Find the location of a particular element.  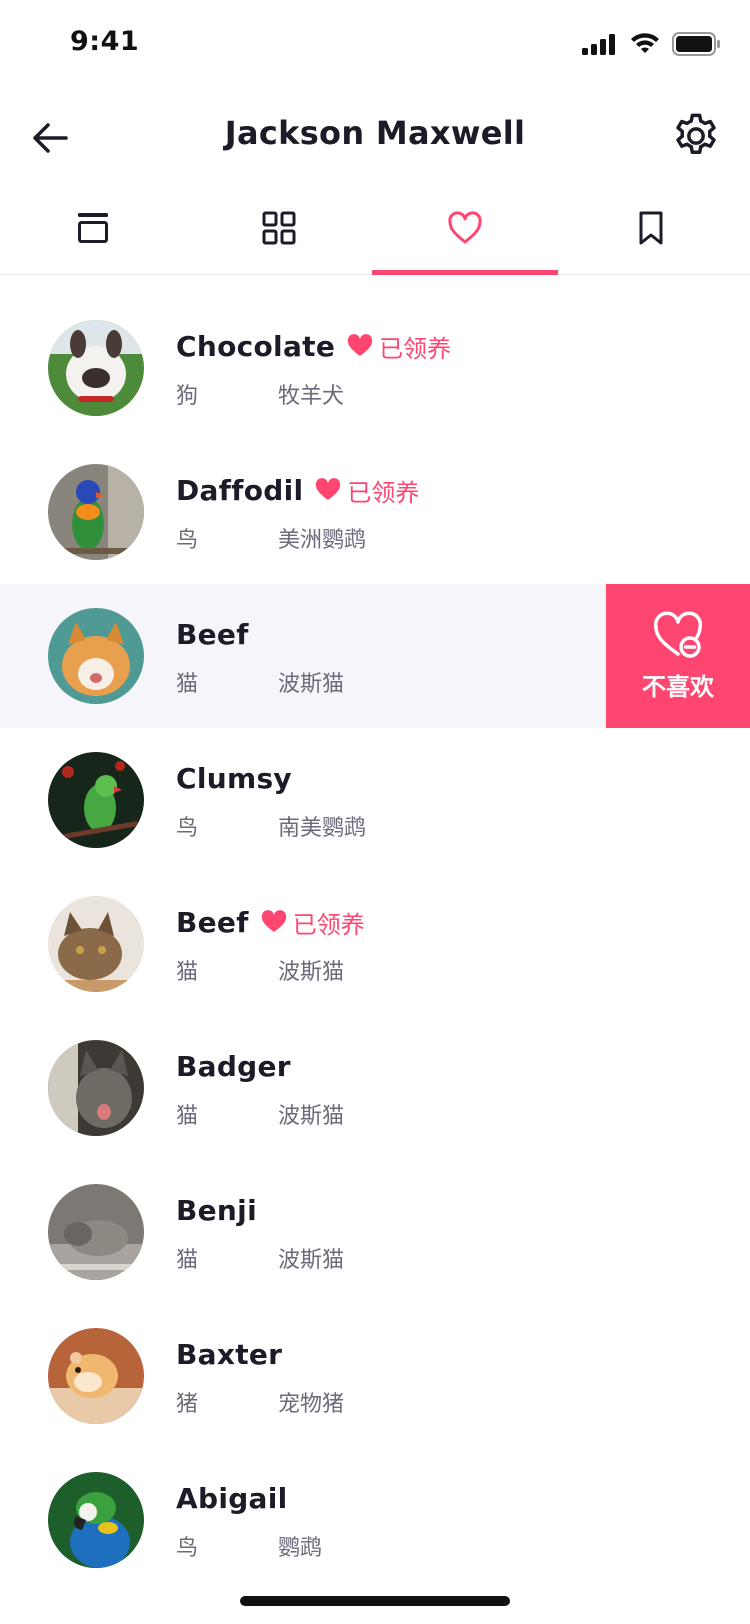

pet-name-line: Baxter is located at coordinates (229, 1354).